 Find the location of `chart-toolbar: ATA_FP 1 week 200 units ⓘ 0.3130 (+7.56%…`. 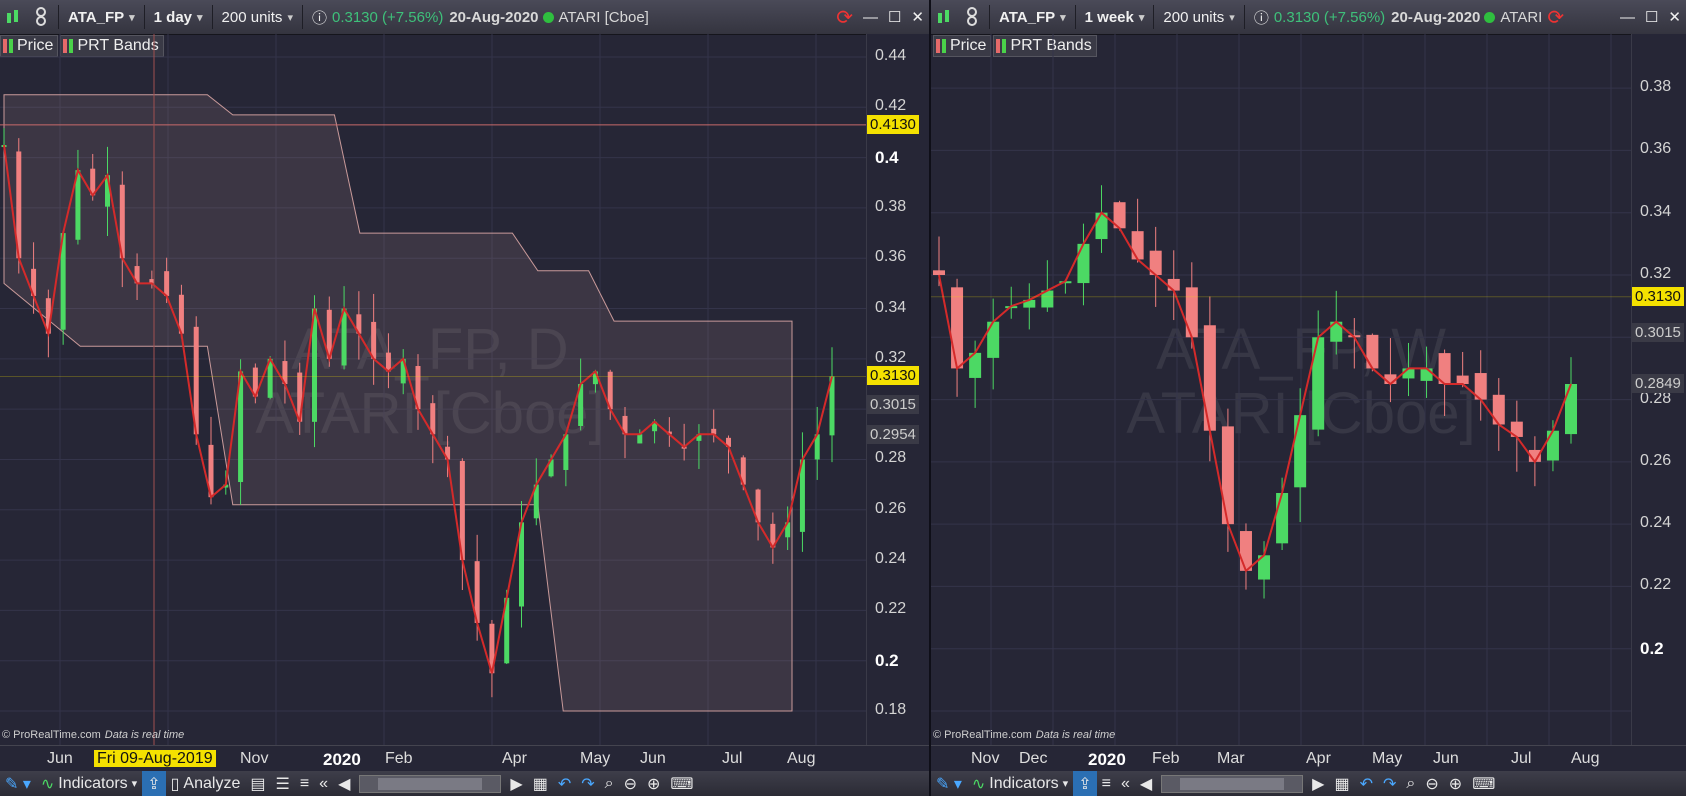

chart-toolbar: ATA_FP 1 week 200 units ⓘ 0.3130 (+7.56%… is located at coordinates (1308, 17).